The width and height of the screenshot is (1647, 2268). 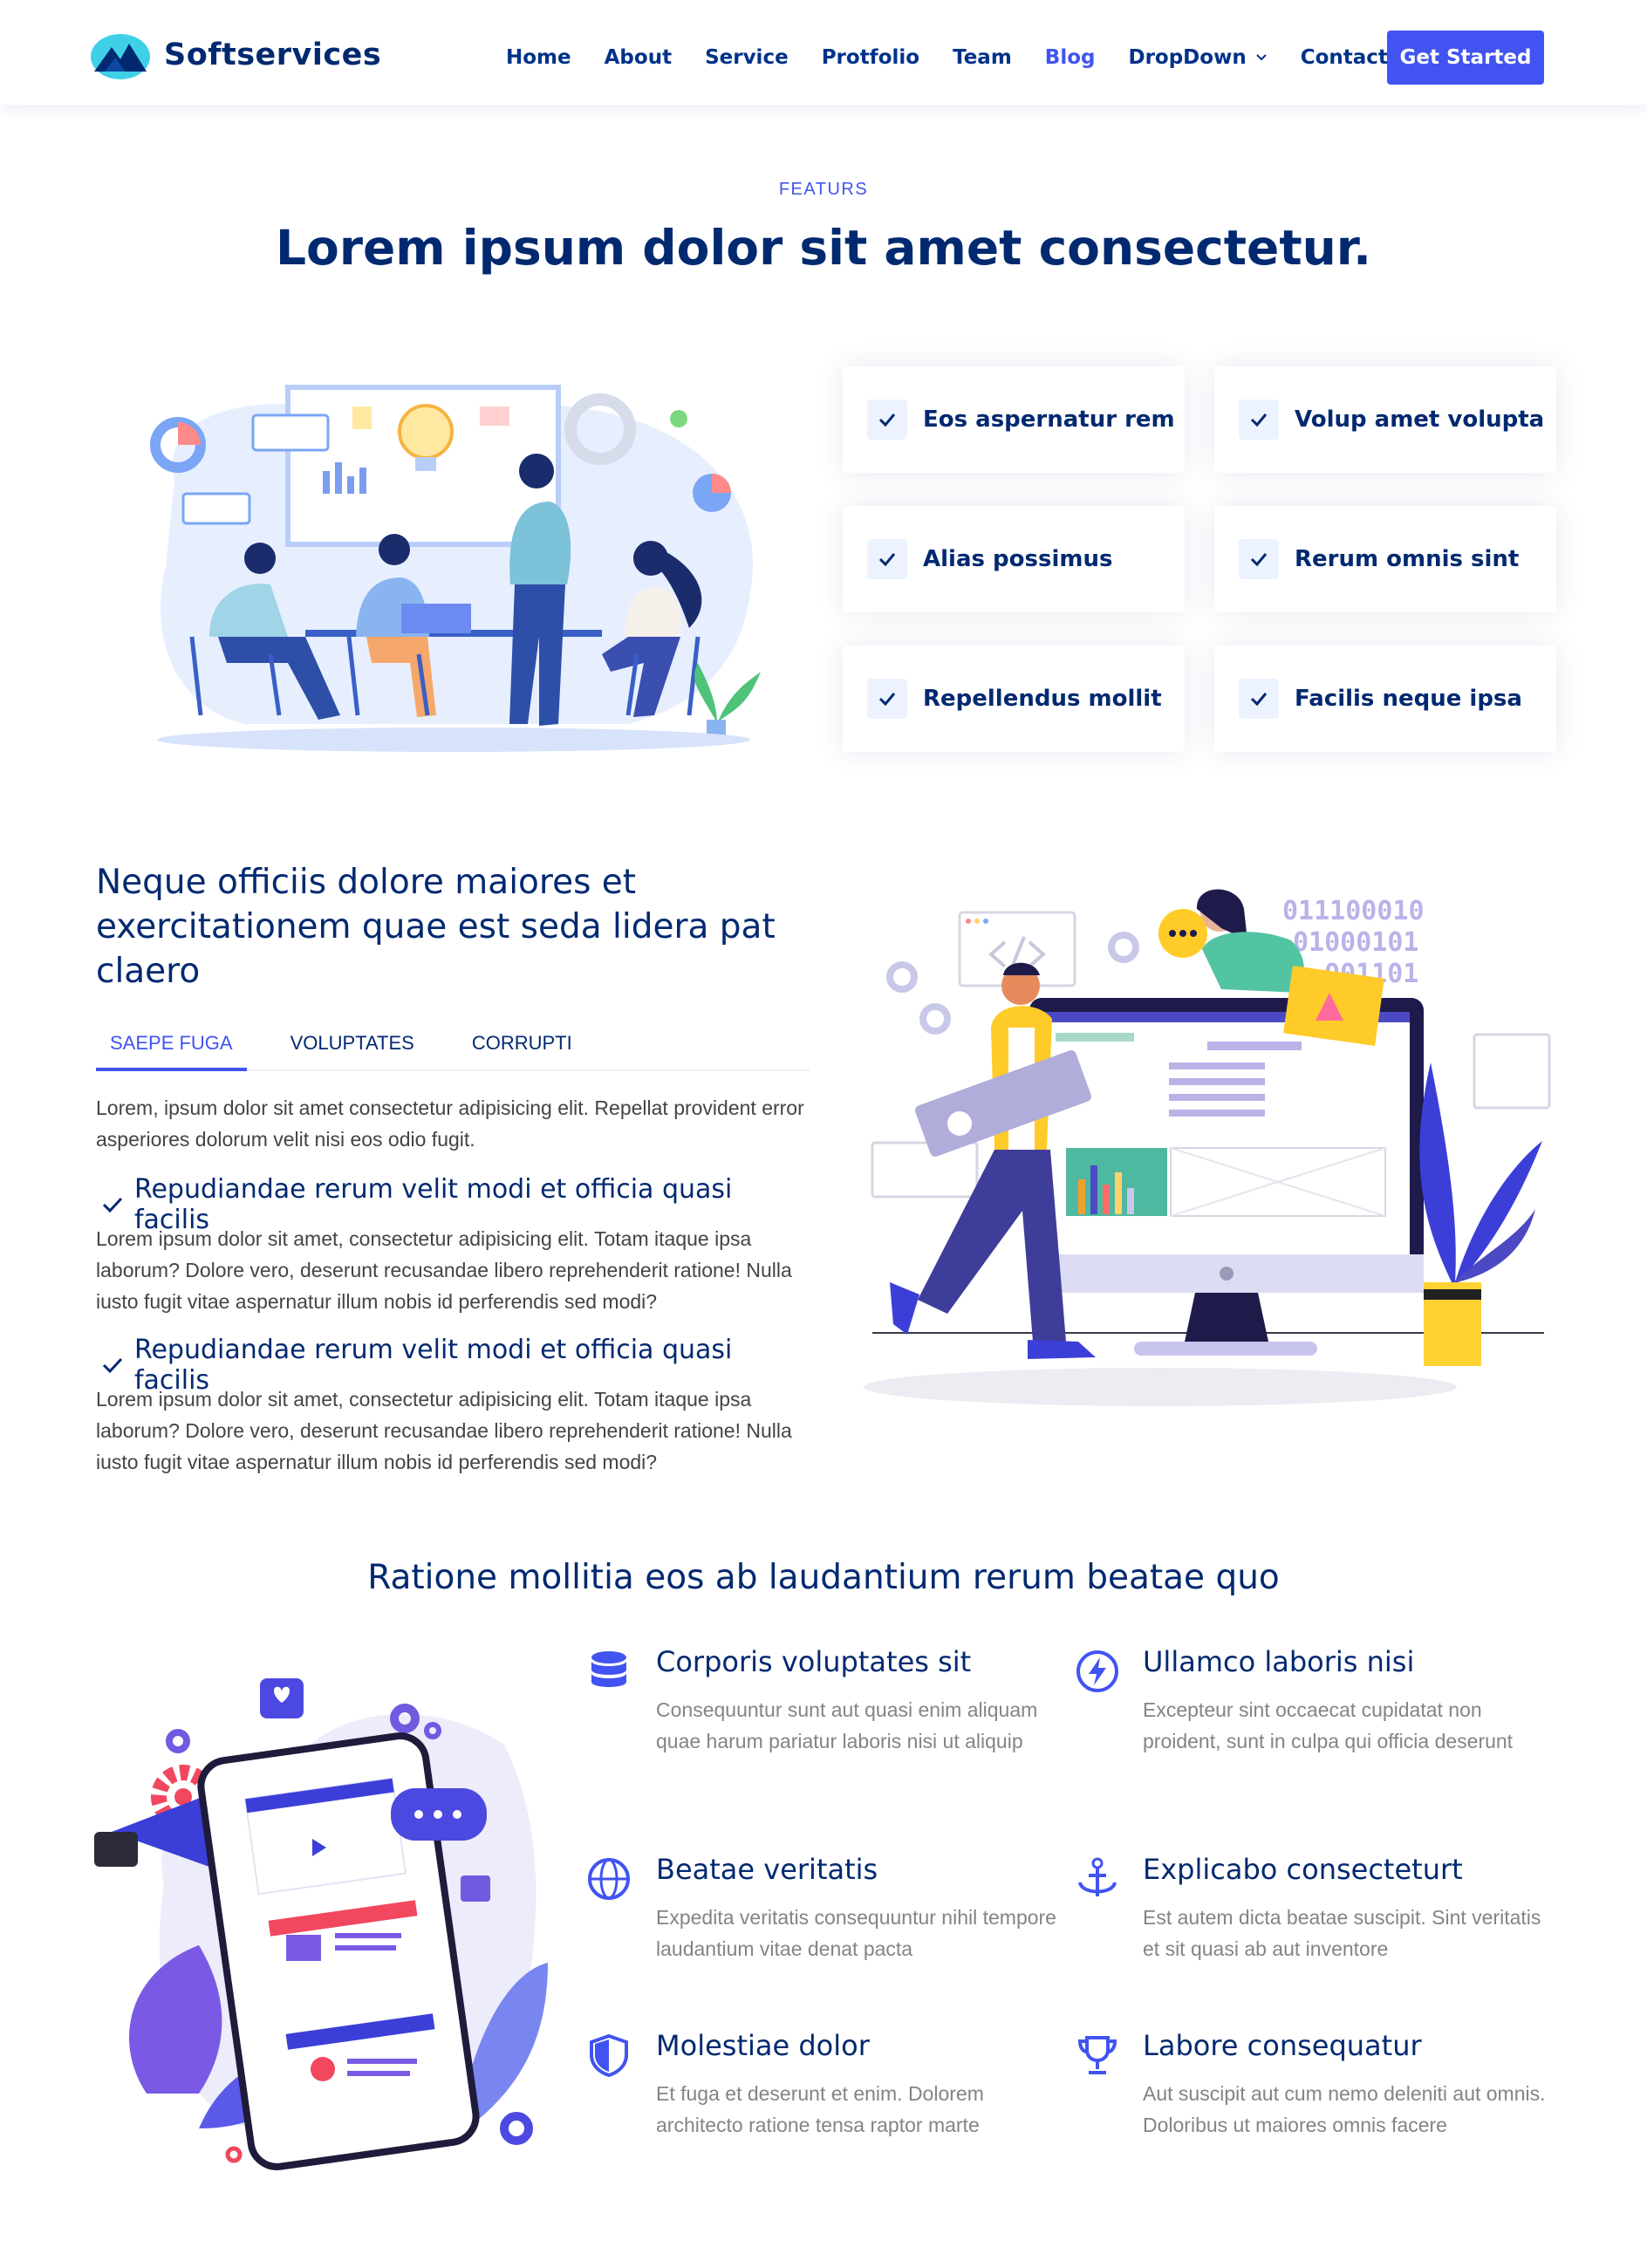 What do you see at coordinates (455, 568) in the screenshot?
I see `team-meeting-illustration` at bounding box center [455, 568].